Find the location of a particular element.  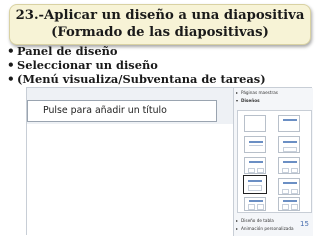

section-label: Diseños is located at coordinates (250, 100).